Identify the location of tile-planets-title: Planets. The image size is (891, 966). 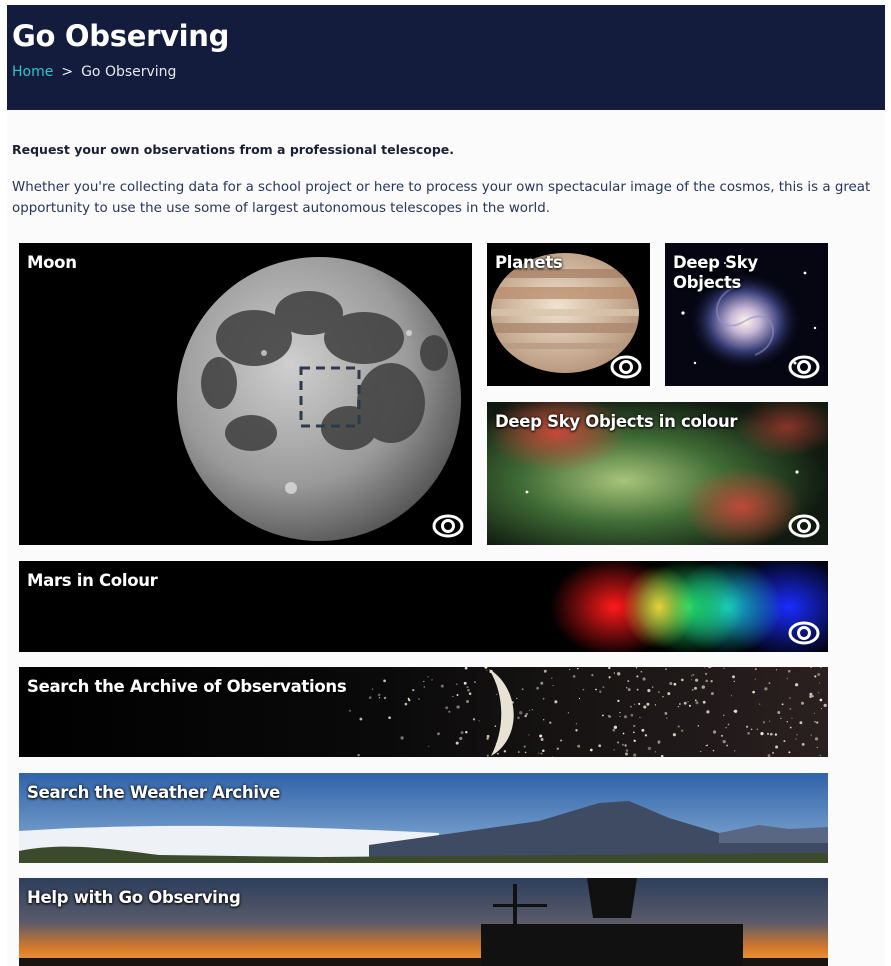
(529, 262).